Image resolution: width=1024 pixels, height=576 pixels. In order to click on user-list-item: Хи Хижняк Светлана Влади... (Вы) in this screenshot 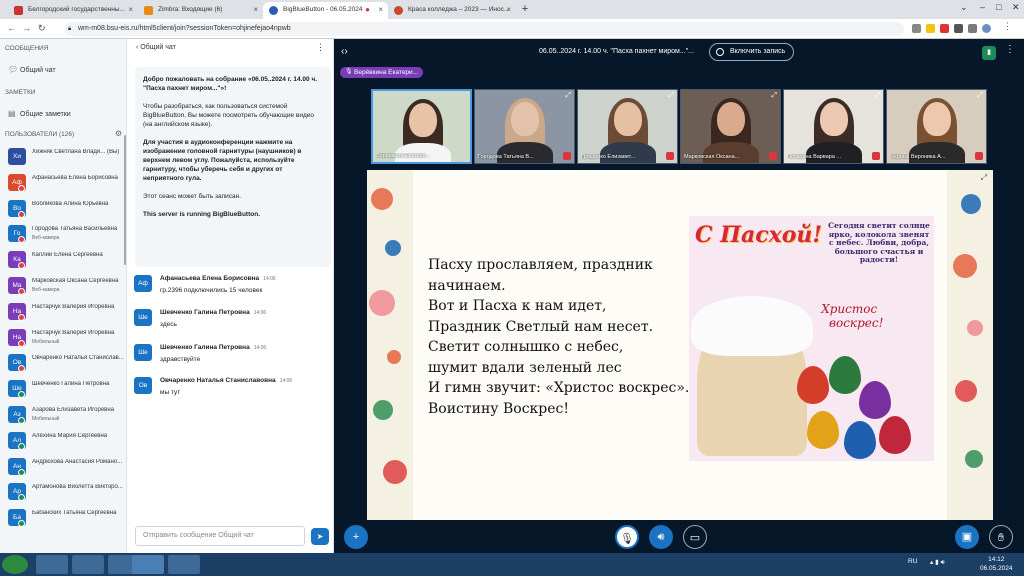, I will do `click(66, 157)`.